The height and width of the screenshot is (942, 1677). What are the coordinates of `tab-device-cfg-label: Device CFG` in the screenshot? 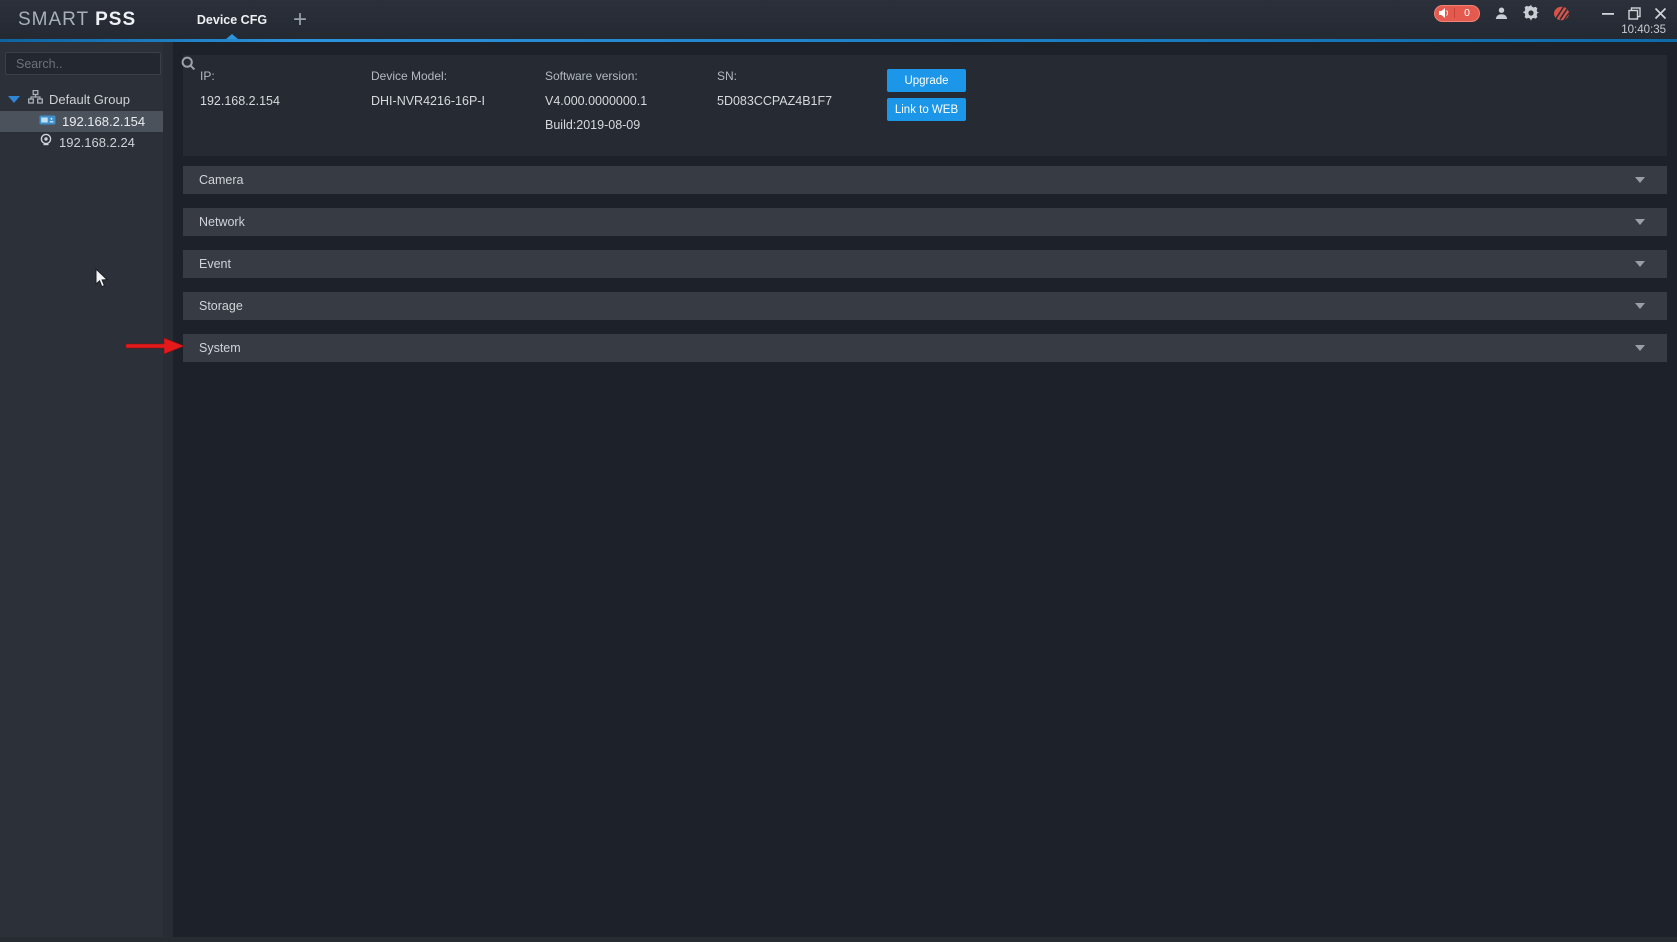 It's located at (232, 19).